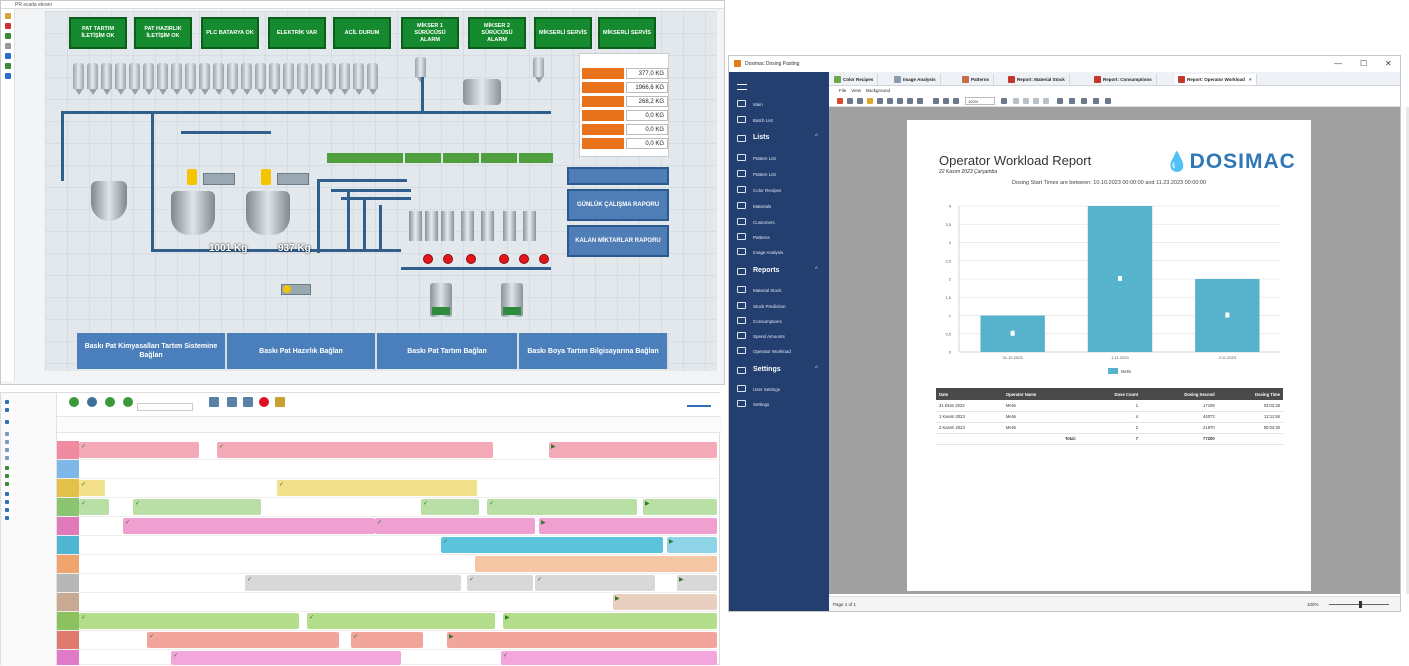 Image resolution: width=1409 pixels, height=666 pixels. What do you see at coordinates (1026, 101) in the screenshot?
I see `prev-page-icon` at bounding box center [1026, 101].